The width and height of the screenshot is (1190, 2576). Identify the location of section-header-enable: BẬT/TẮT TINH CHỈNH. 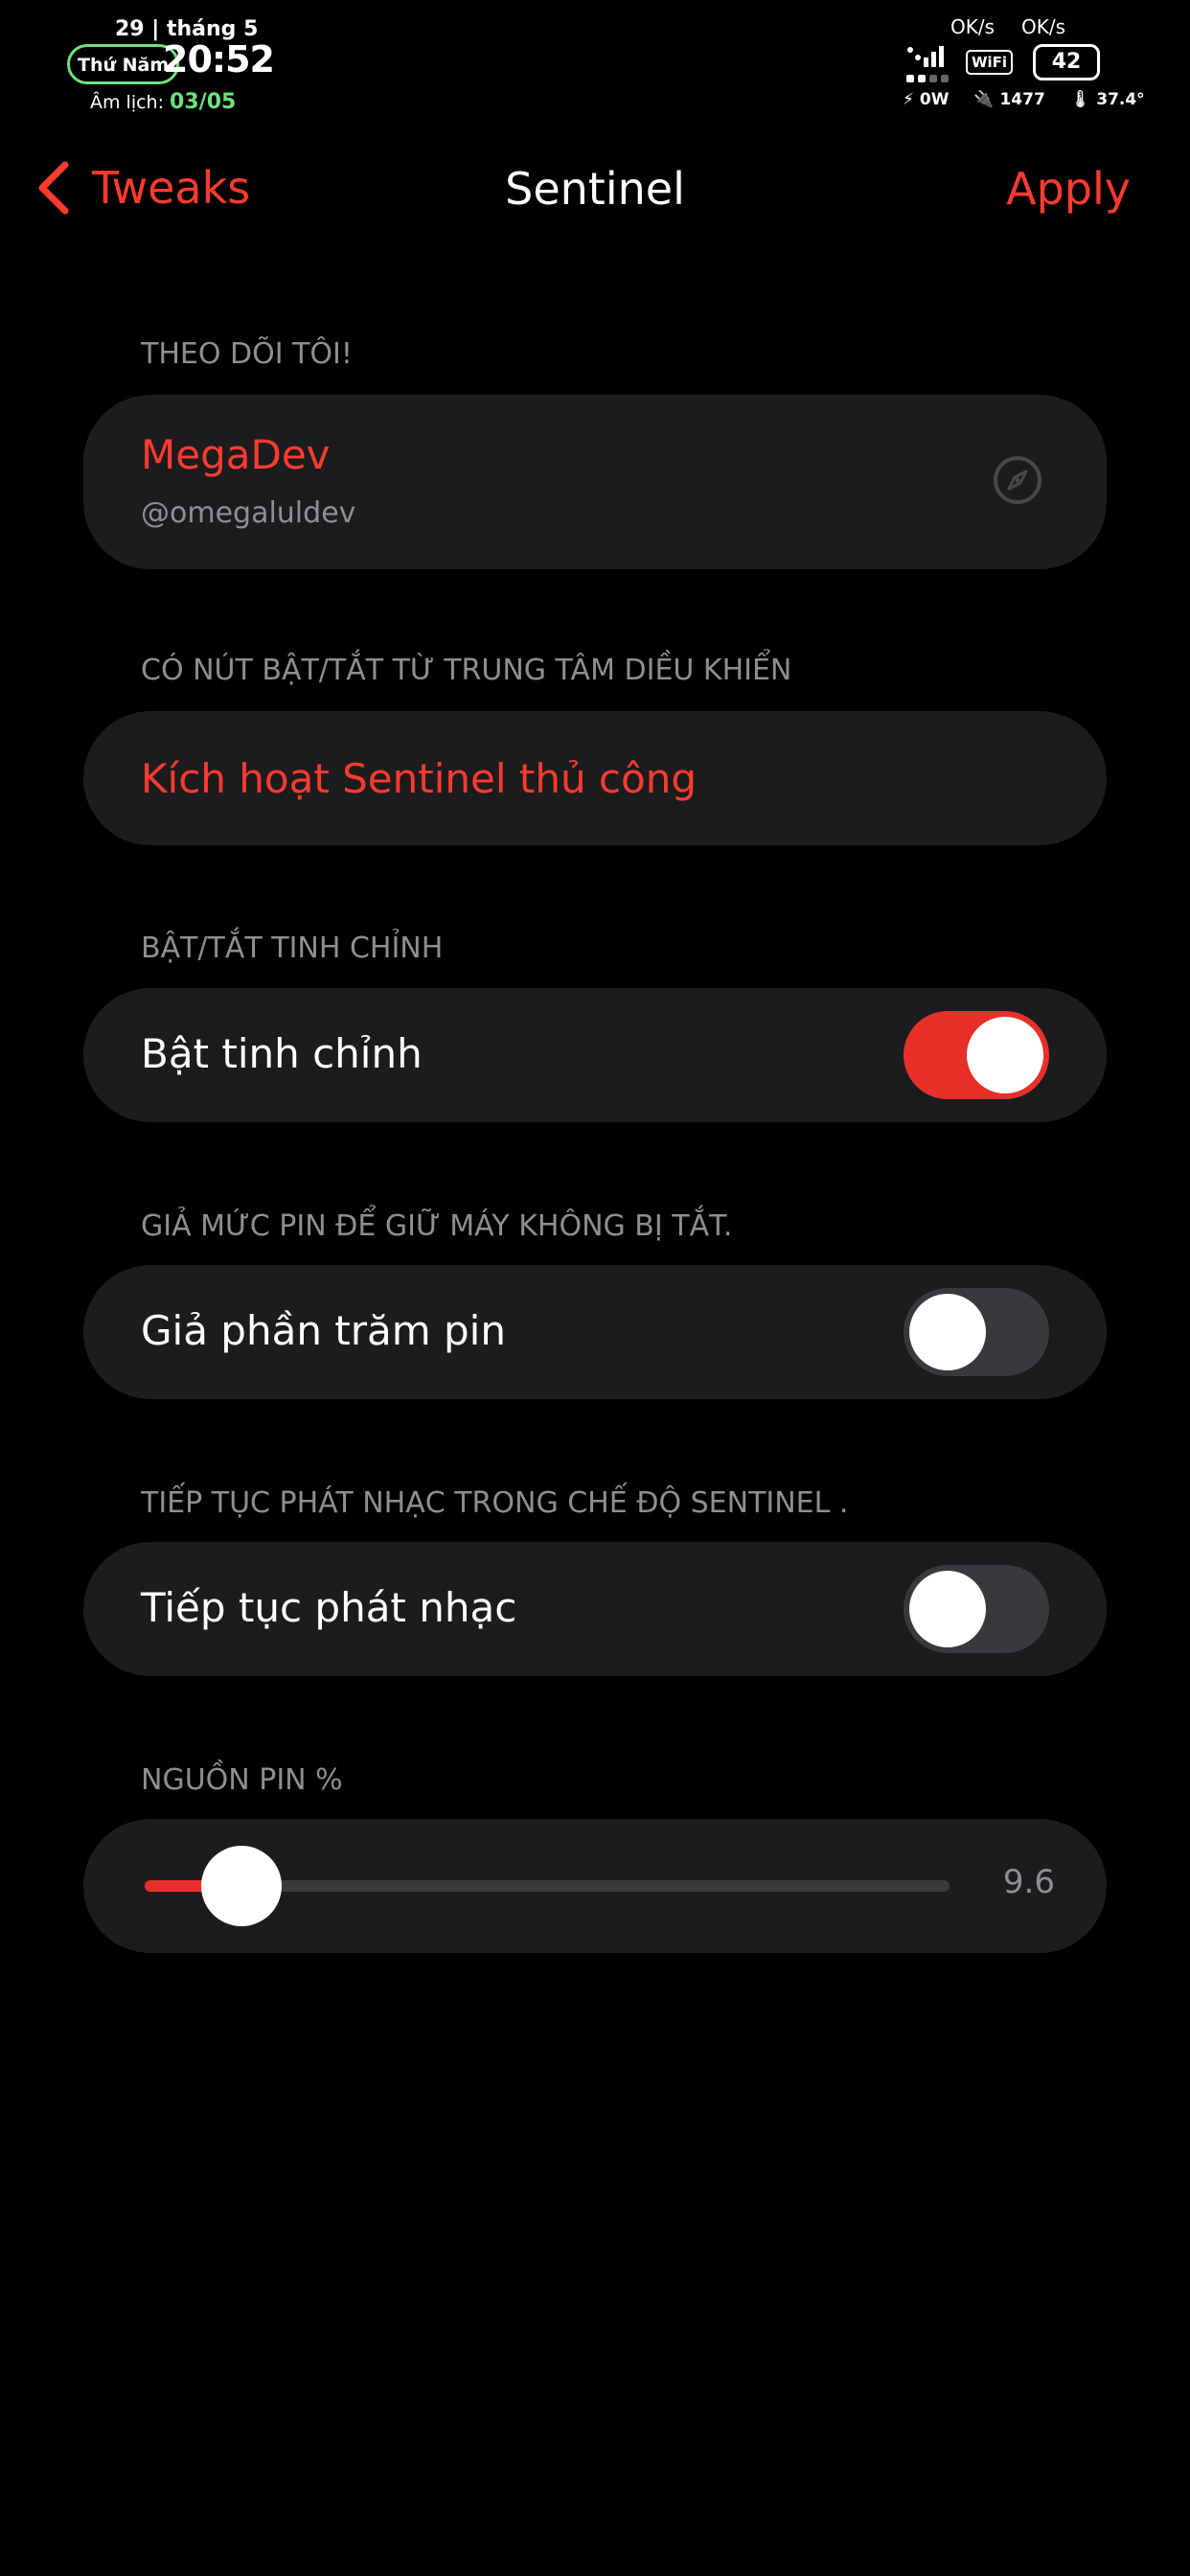
(293, 948).